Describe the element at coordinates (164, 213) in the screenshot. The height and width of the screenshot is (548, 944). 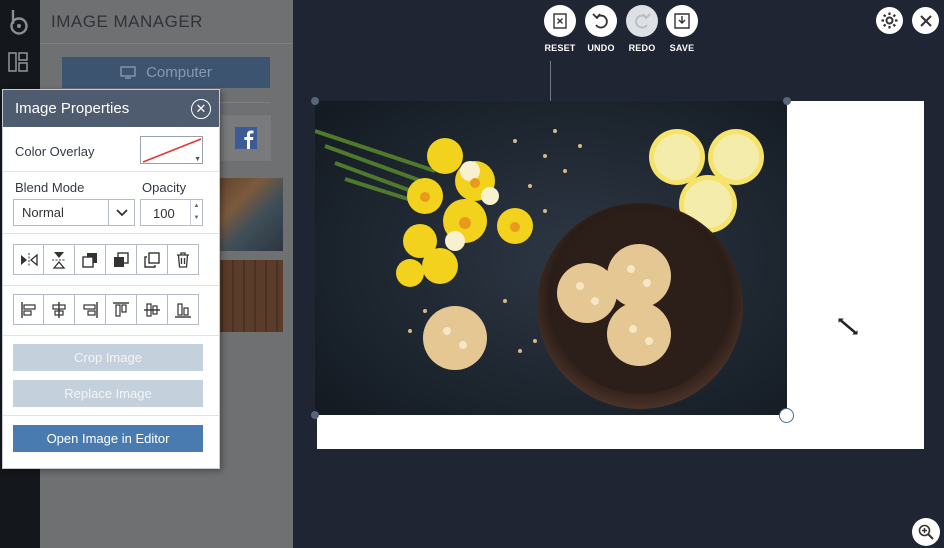
I see `opacity-value: 100` at that location.